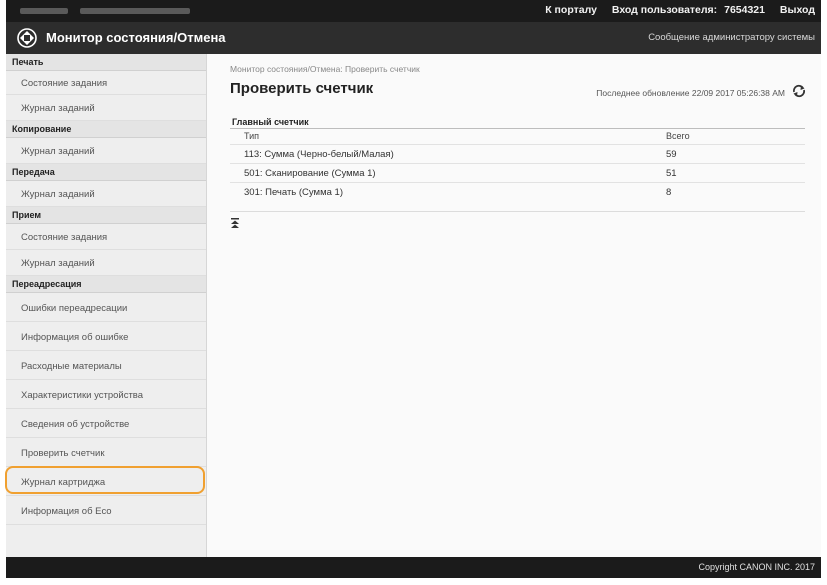 The width and height of the screenshot is (827, 585). I want to click on sidebar-section-copy: Копирование, so click(106, 129).